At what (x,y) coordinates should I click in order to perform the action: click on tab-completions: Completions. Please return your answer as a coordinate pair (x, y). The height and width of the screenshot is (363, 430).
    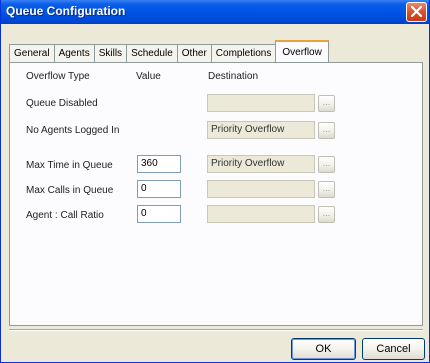
    Looking at the image, I should click on (243, 53).